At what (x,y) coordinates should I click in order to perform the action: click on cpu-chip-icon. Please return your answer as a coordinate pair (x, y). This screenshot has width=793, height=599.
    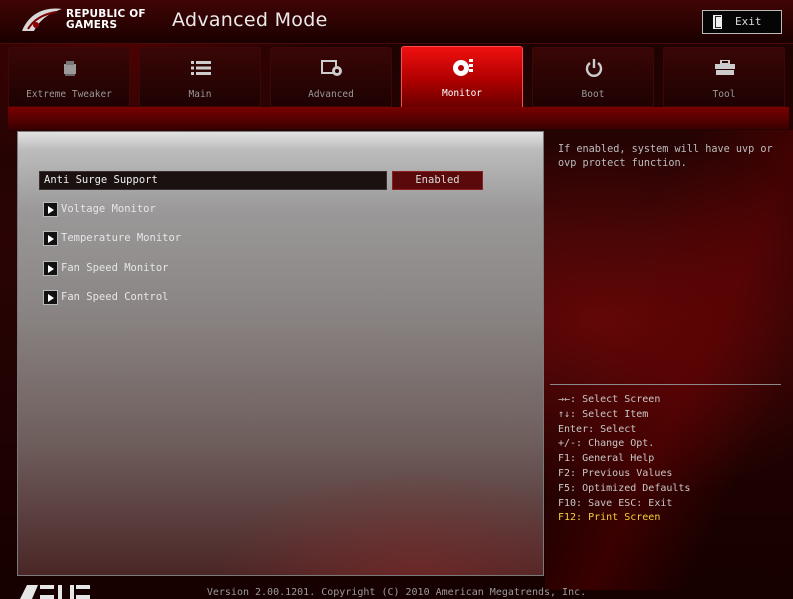
    Looking at the image, I should click on (70, 68).